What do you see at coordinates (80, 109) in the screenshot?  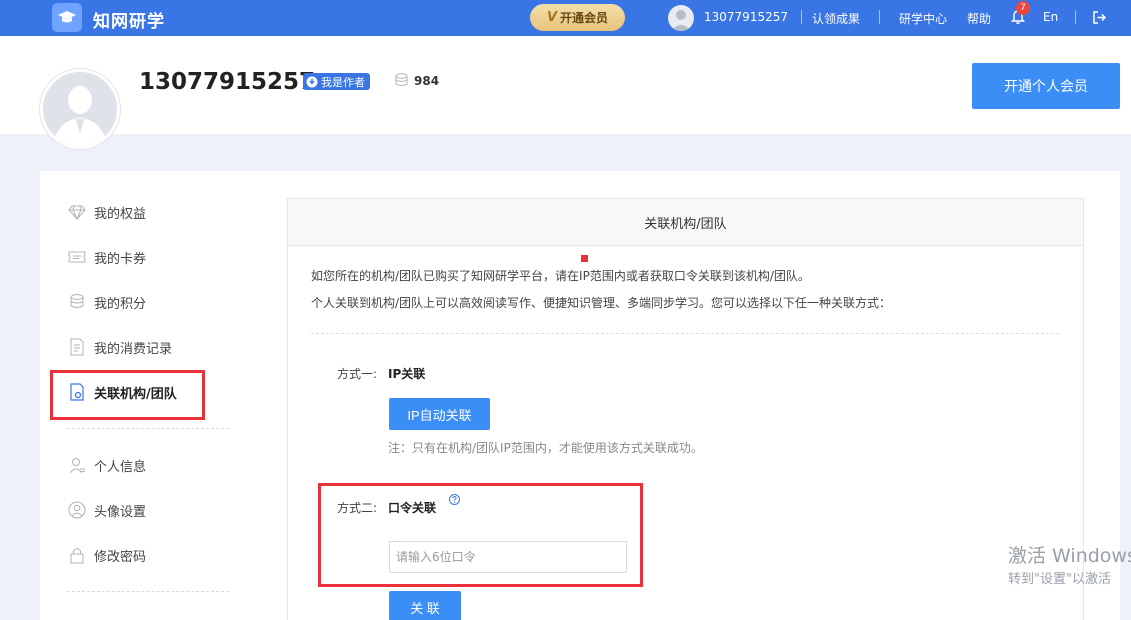 I see `profile-avatar` at bounding box center [80, 109].